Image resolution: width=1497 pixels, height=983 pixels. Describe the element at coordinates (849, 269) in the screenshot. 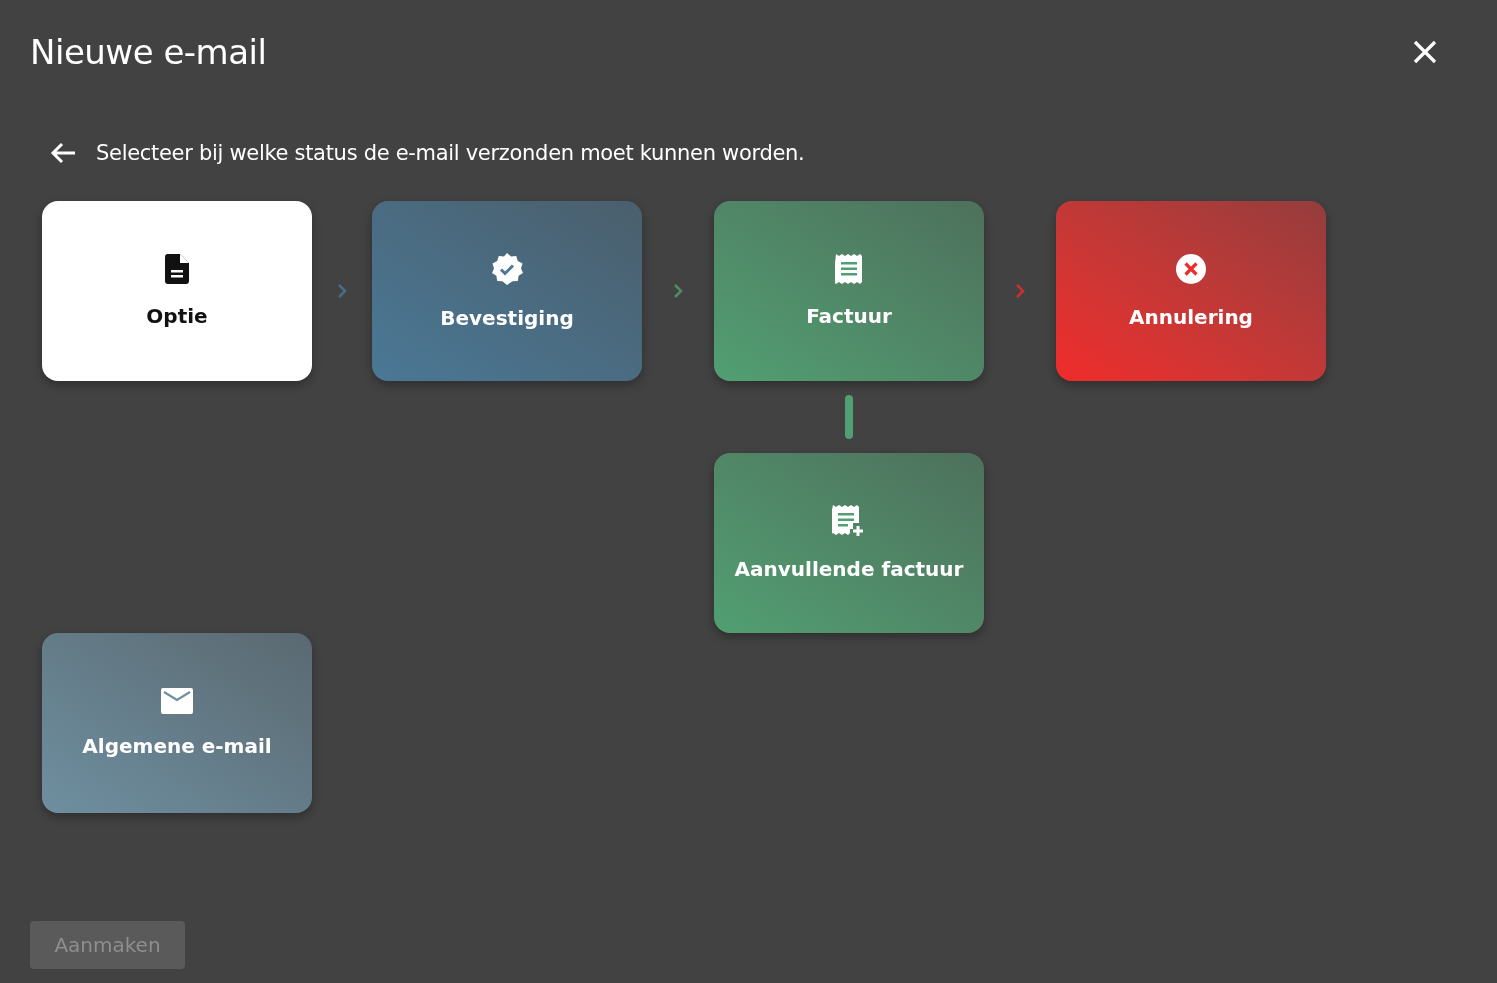

I see `receipt-icon` at that location.